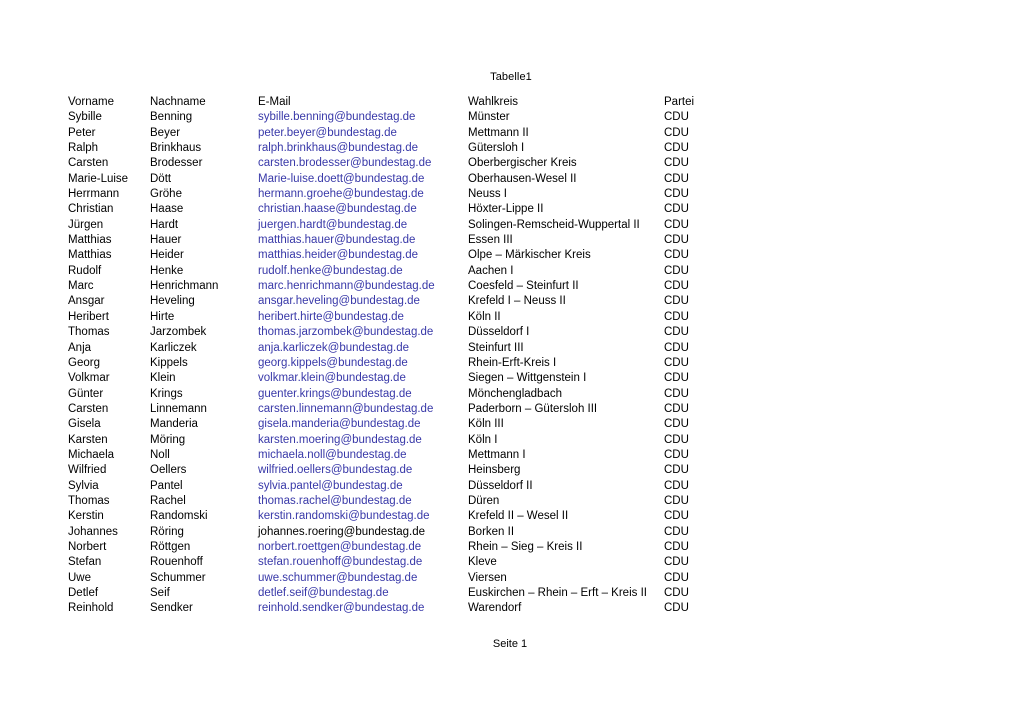 This screenshot has width=1020, height=721. What do you see at coordinates (330, 486) in the screenshot?
I see `email-link: sylvia.pantel@bundestag.de` at bounding box center [330, 486].